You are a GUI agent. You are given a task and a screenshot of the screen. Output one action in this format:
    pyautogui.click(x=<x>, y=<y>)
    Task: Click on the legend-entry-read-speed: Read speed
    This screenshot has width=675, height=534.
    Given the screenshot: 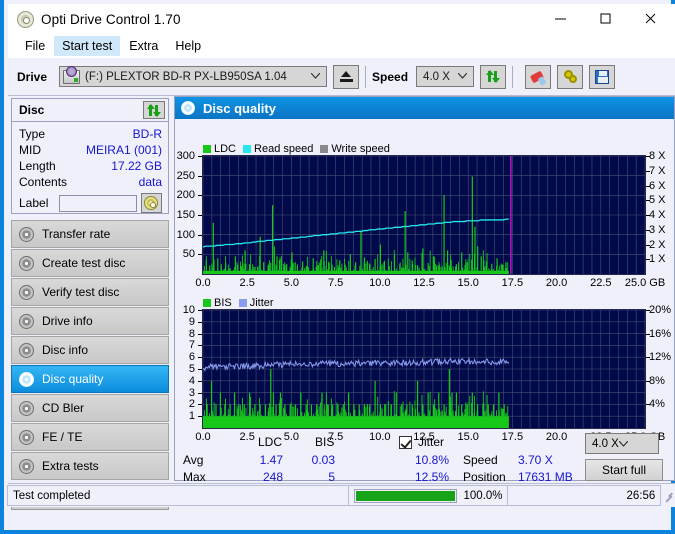 What is the action you would take?
    pyautogui.click(x=278, y=149)
    